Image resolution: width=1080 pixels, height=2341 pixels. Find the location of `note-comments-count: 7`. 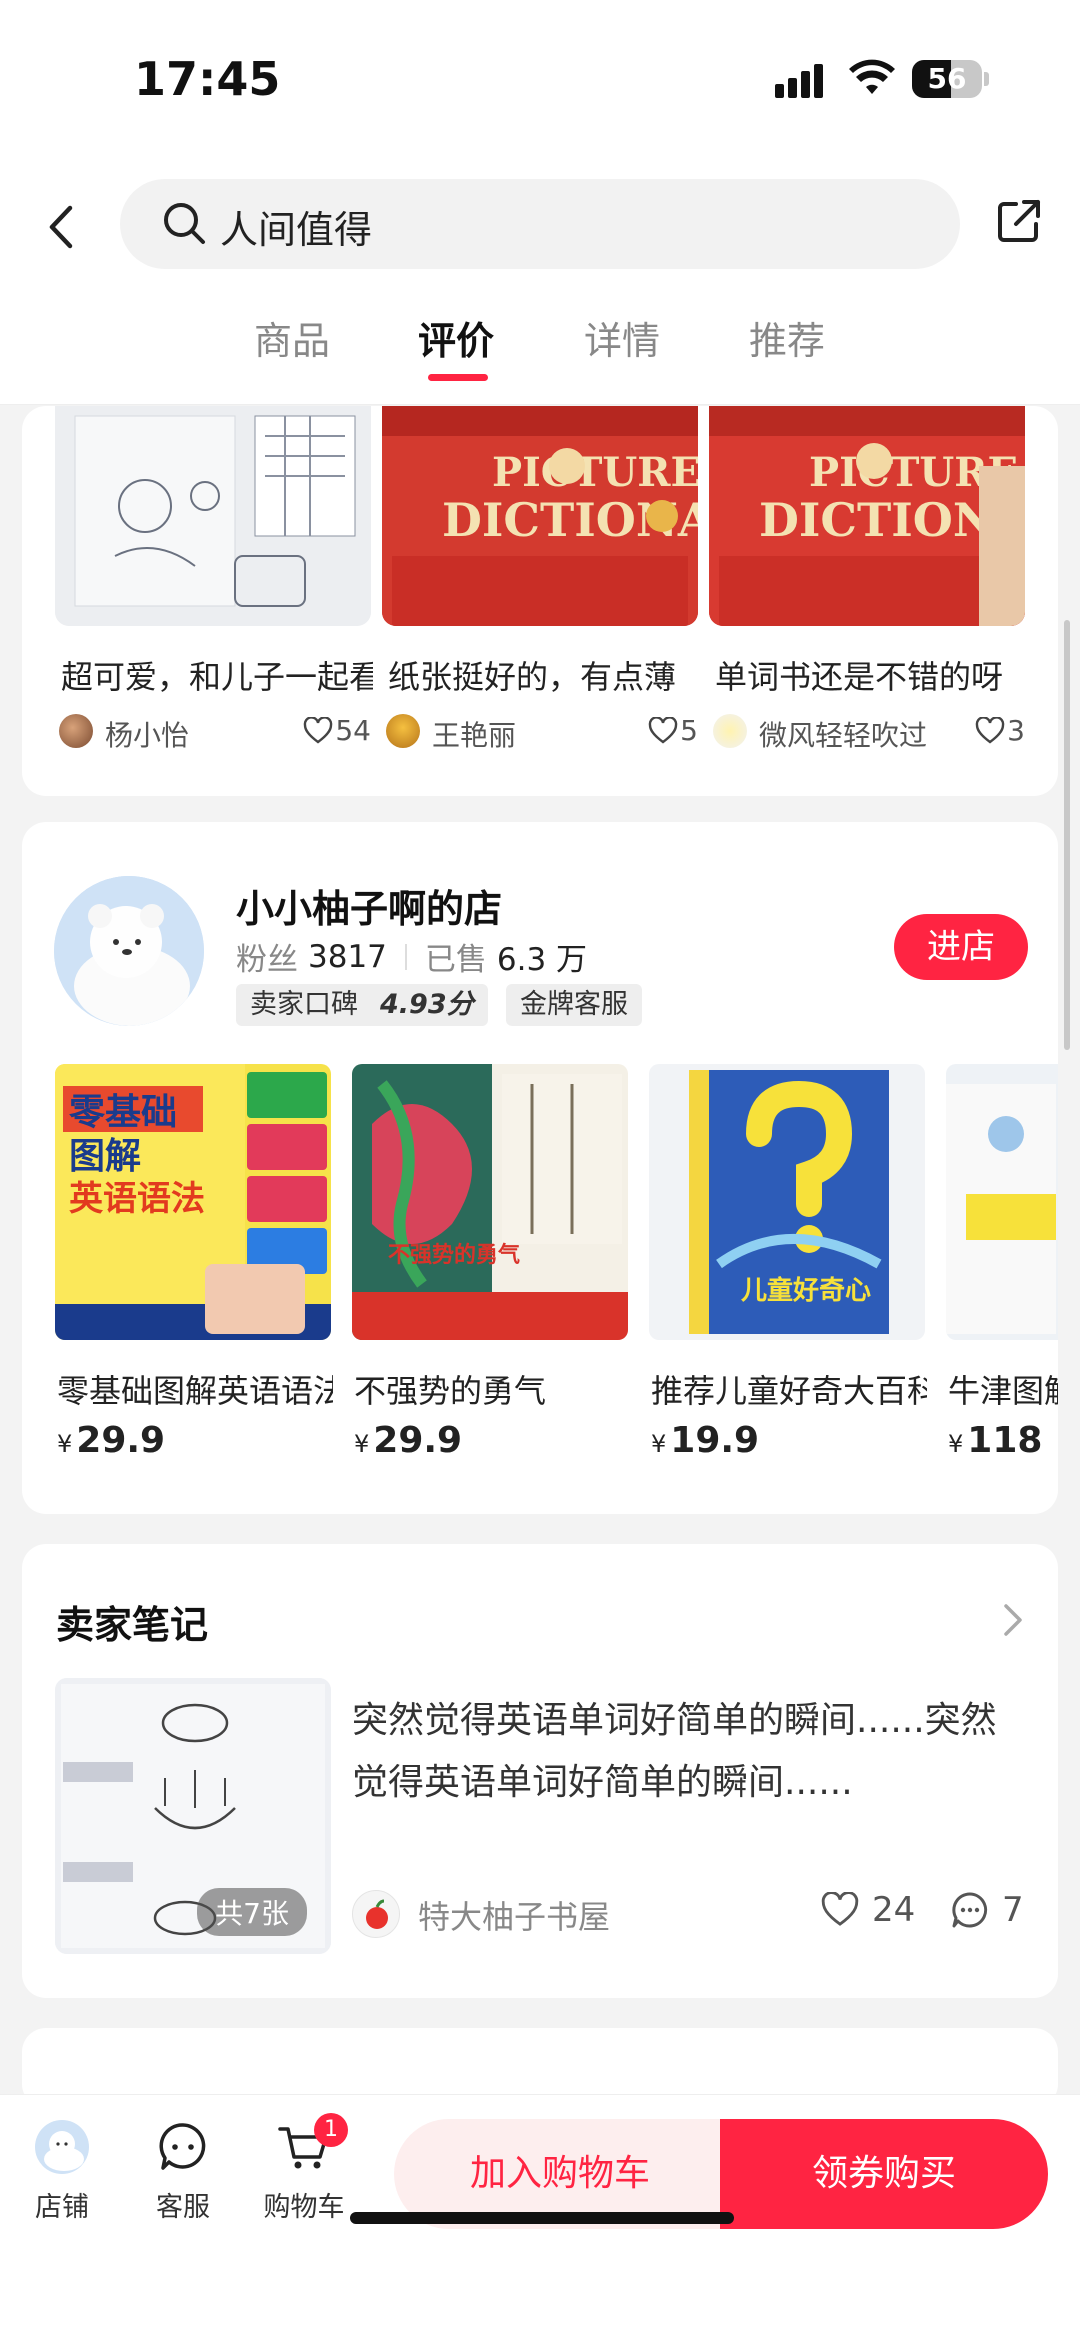

note-comments-count: 7 is located at coordinates (1013, 1910).